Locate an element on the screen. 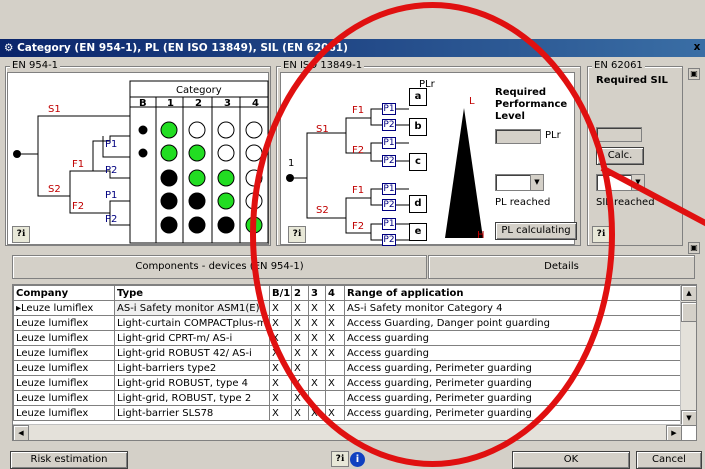  tab-details: Details is located at coordinates (561, 267).